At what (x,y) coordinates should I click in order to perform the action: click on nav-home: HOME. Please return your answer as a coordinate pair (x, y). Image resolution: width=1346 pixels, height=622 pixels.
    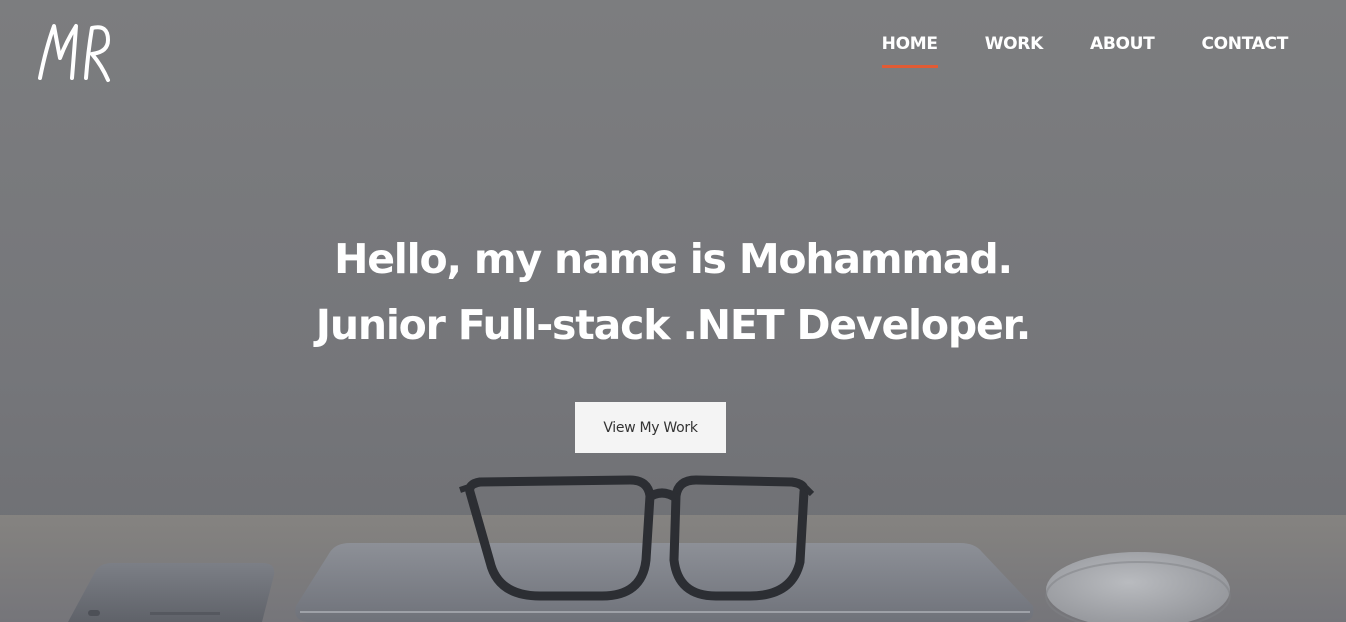
    Looking at the image, I should click on (909, 51).